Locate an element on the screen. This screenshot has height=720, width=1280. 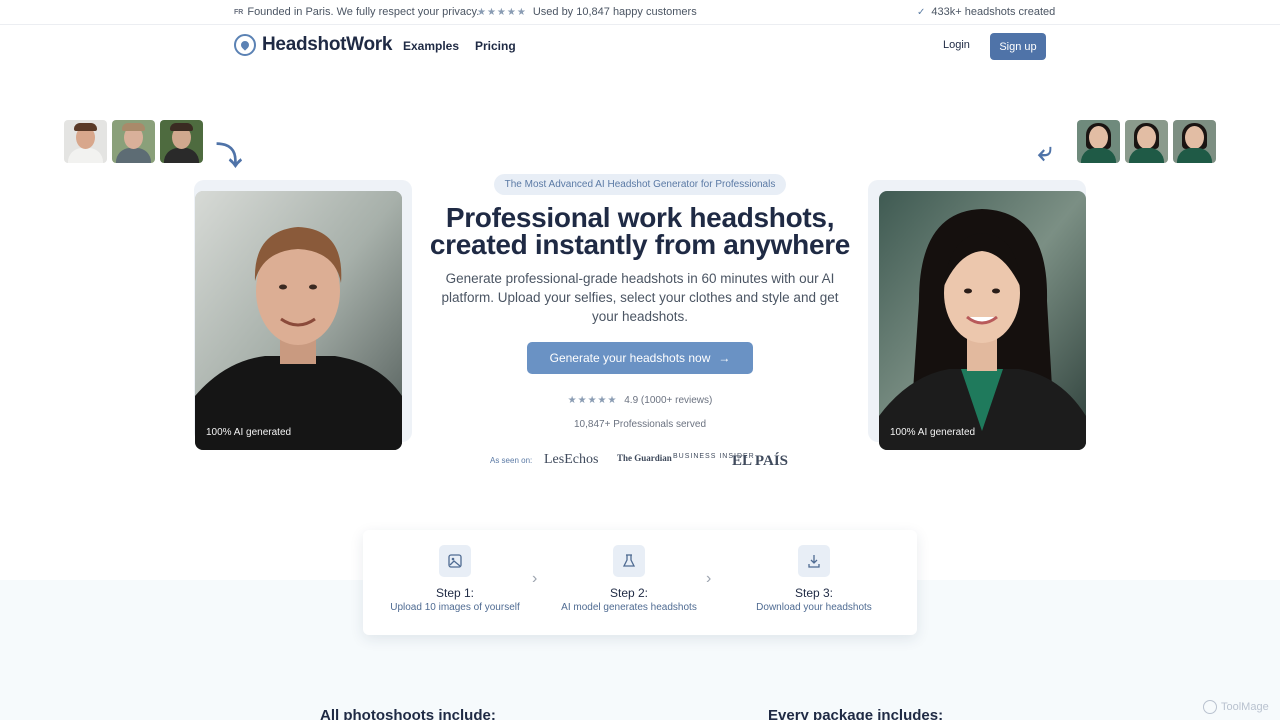
watermark-text: ToolMage is located at coordinates (1245, 707).